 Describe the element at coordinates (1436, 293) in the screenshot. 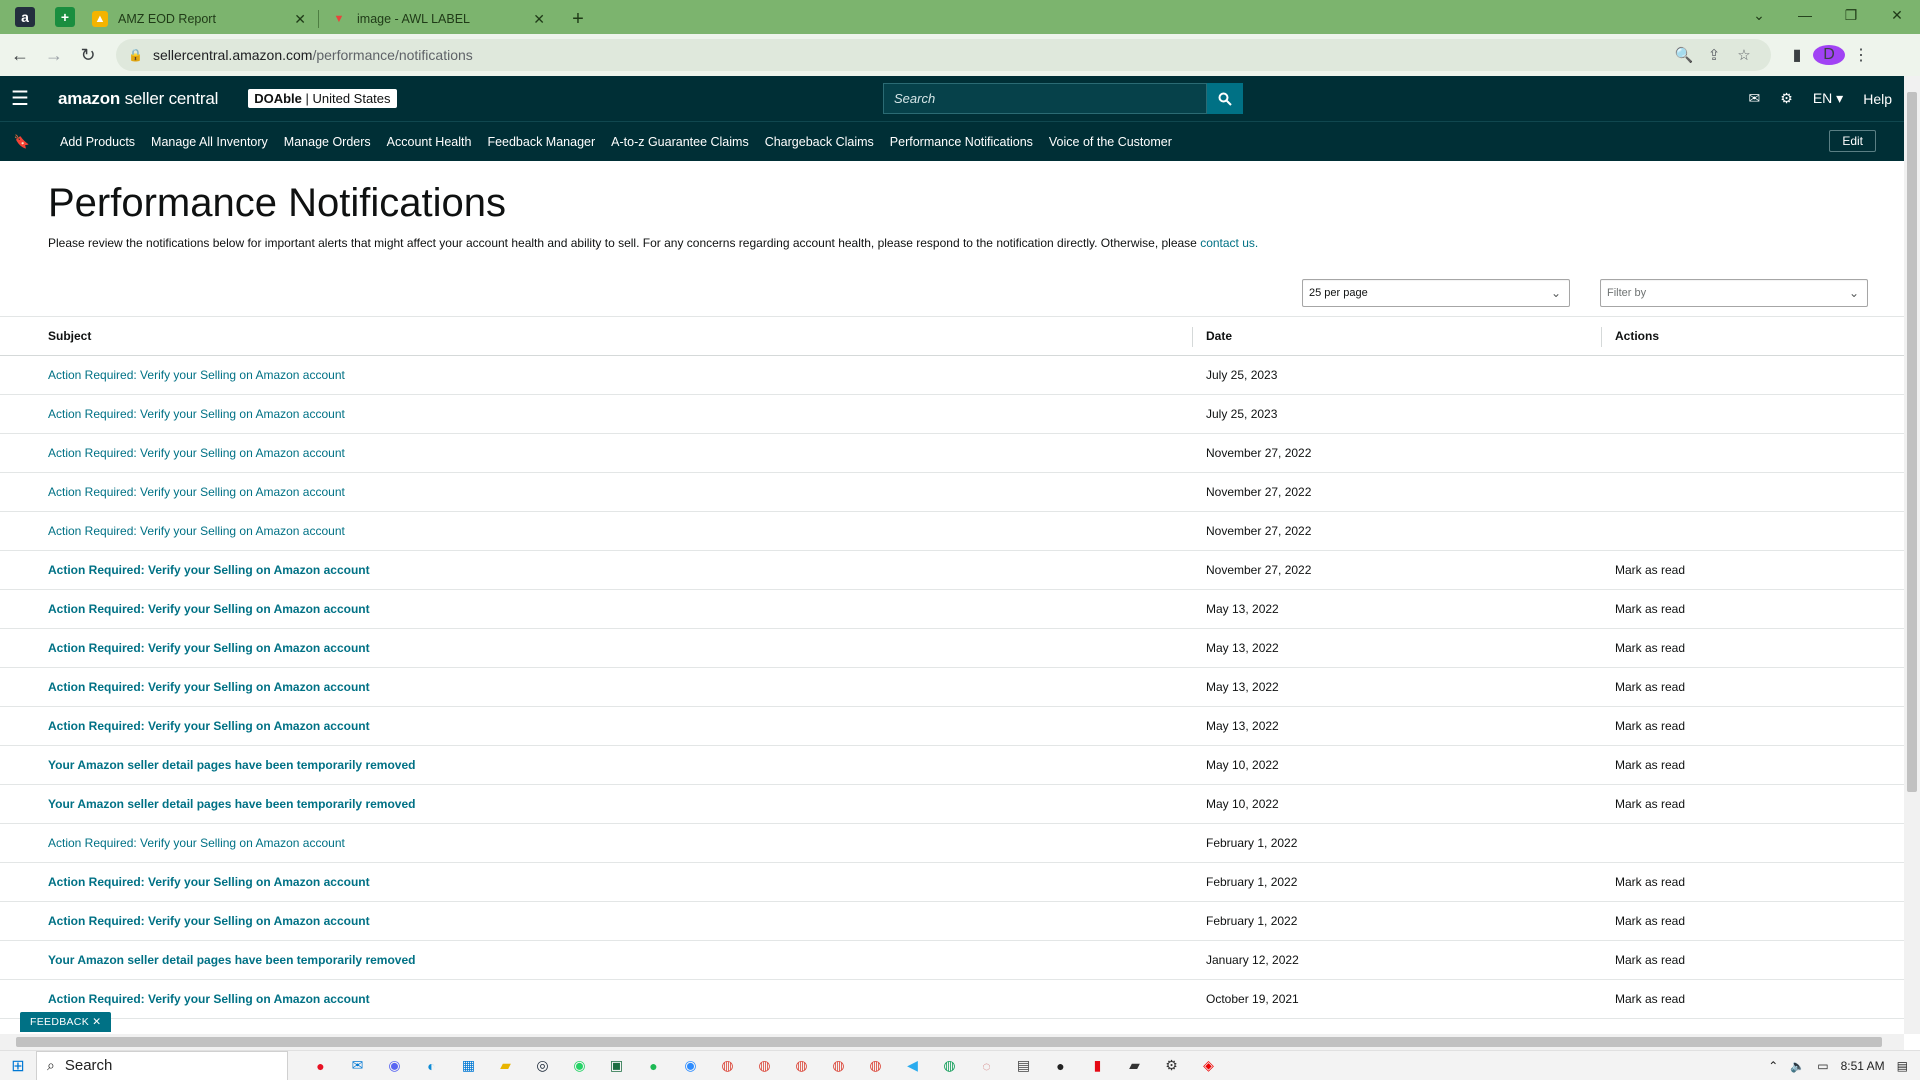

I see `per-page-select: 25 per page ⌄` at that location.